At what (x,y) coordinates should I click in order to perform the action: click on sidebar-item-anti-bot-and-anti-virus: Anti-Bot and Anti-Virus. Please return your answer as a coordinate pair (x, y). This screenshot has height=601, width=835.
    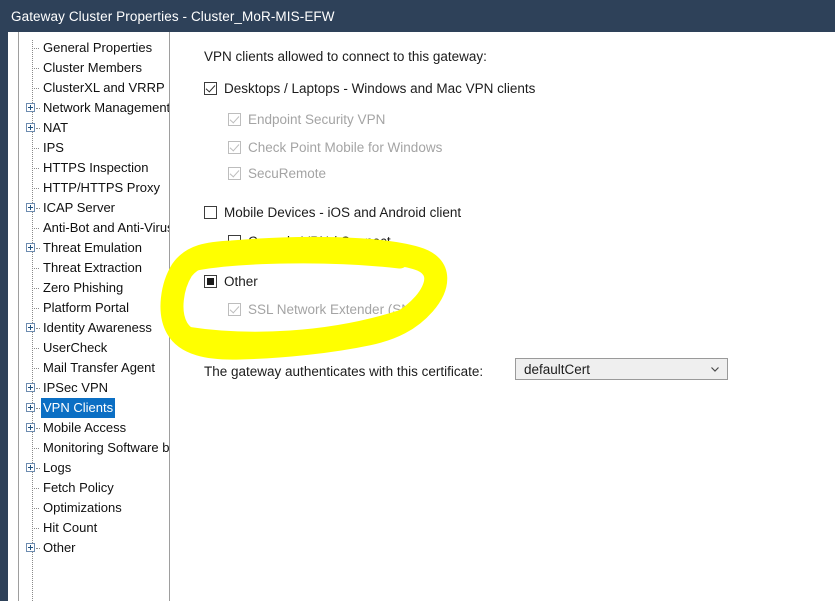
    Looking at the image, I should click on (94, 228).